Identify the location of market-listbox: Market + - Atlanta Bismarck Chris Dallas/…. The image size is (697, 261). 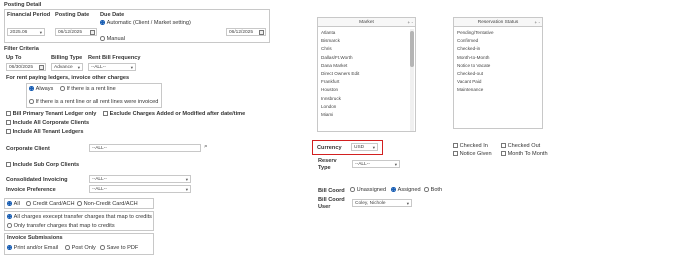
(366, 74).